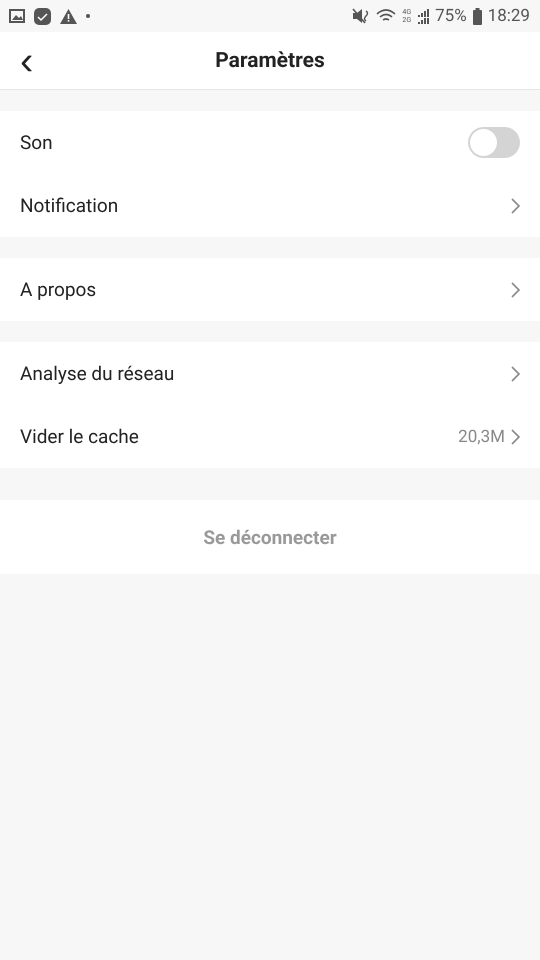  I want to click on cache-size: 20,3M, so click(481, 436).